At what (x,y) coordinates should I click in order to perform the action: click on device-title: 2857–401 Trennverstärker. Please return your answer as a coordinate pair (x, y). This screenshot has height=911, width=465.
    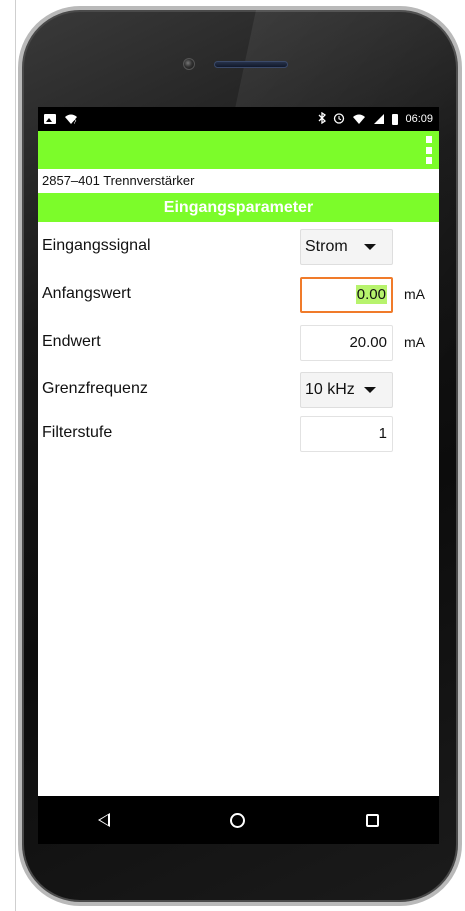
    Looking at the image, I should click on (238, 181).